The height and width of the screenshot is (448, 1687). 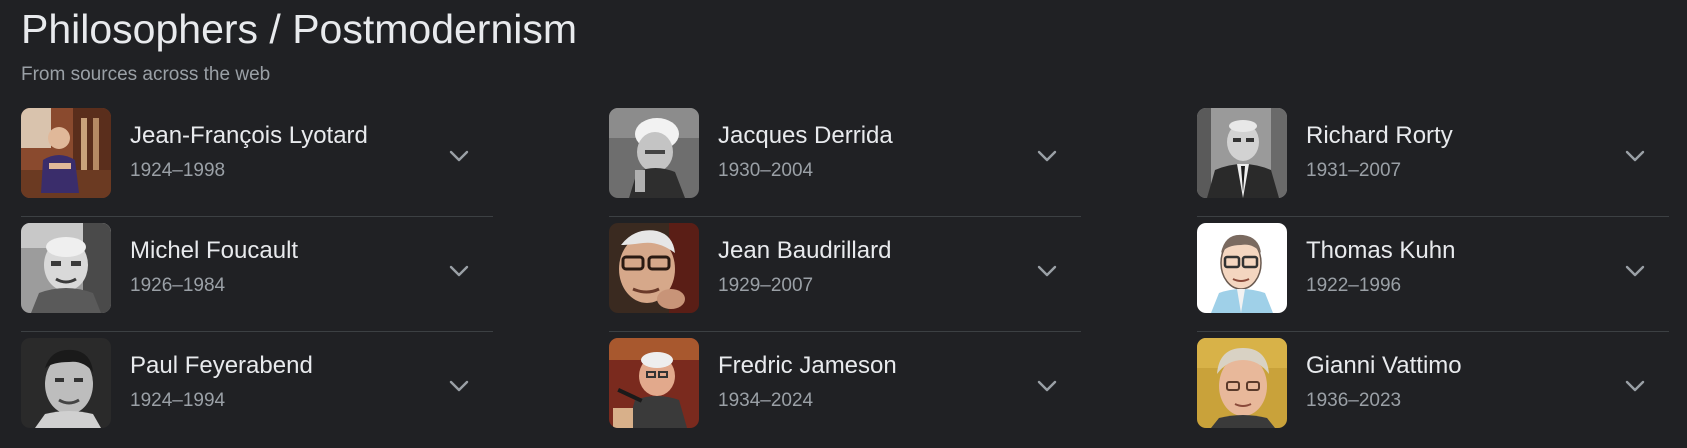 I want to click on list-item-lyotard: Jean-François Lyotard 1924–1998, so click(x=257, y=165).